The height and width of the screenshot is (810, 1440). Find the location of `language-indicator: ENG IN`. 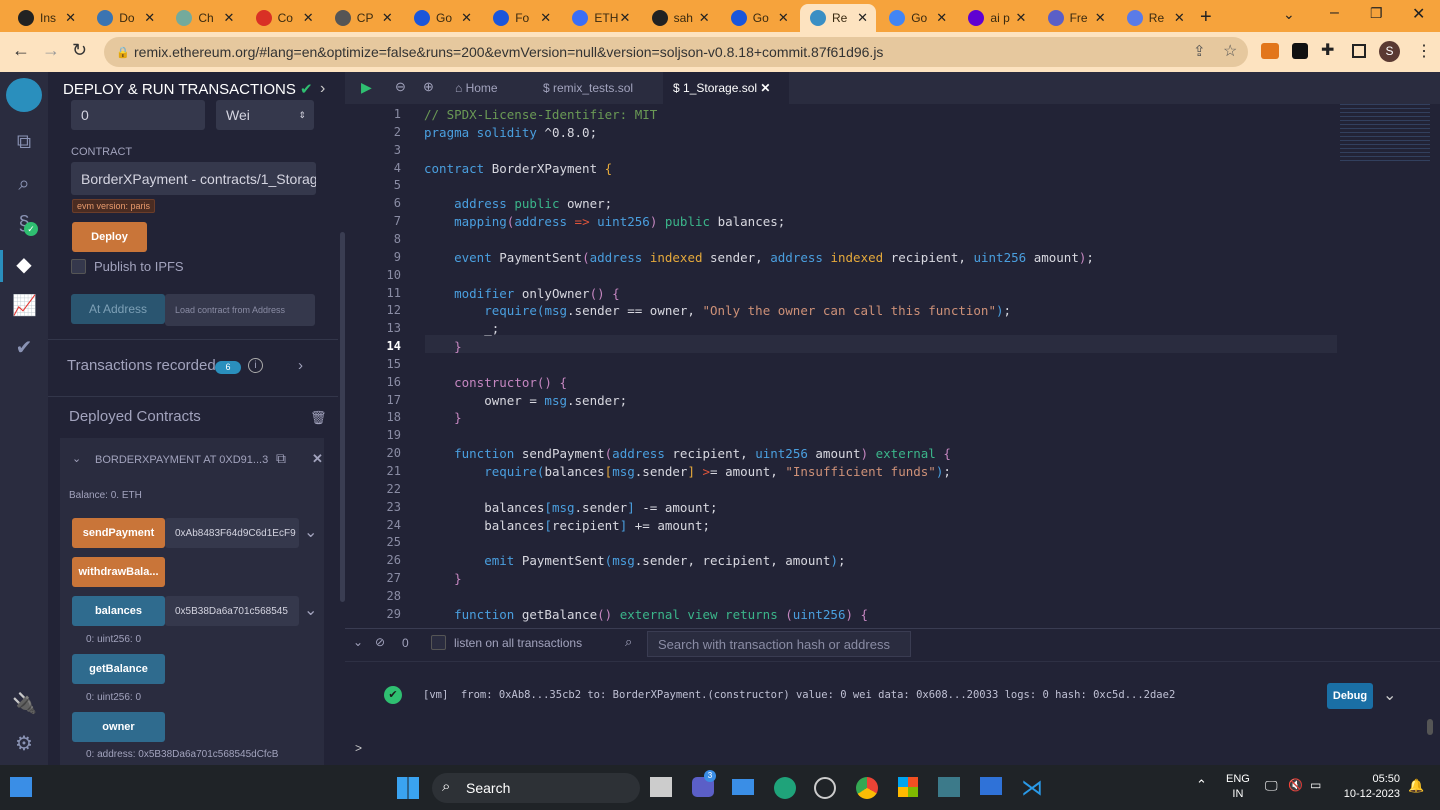

language-indicator: ENG IN is located at coordinates (1238, 787).